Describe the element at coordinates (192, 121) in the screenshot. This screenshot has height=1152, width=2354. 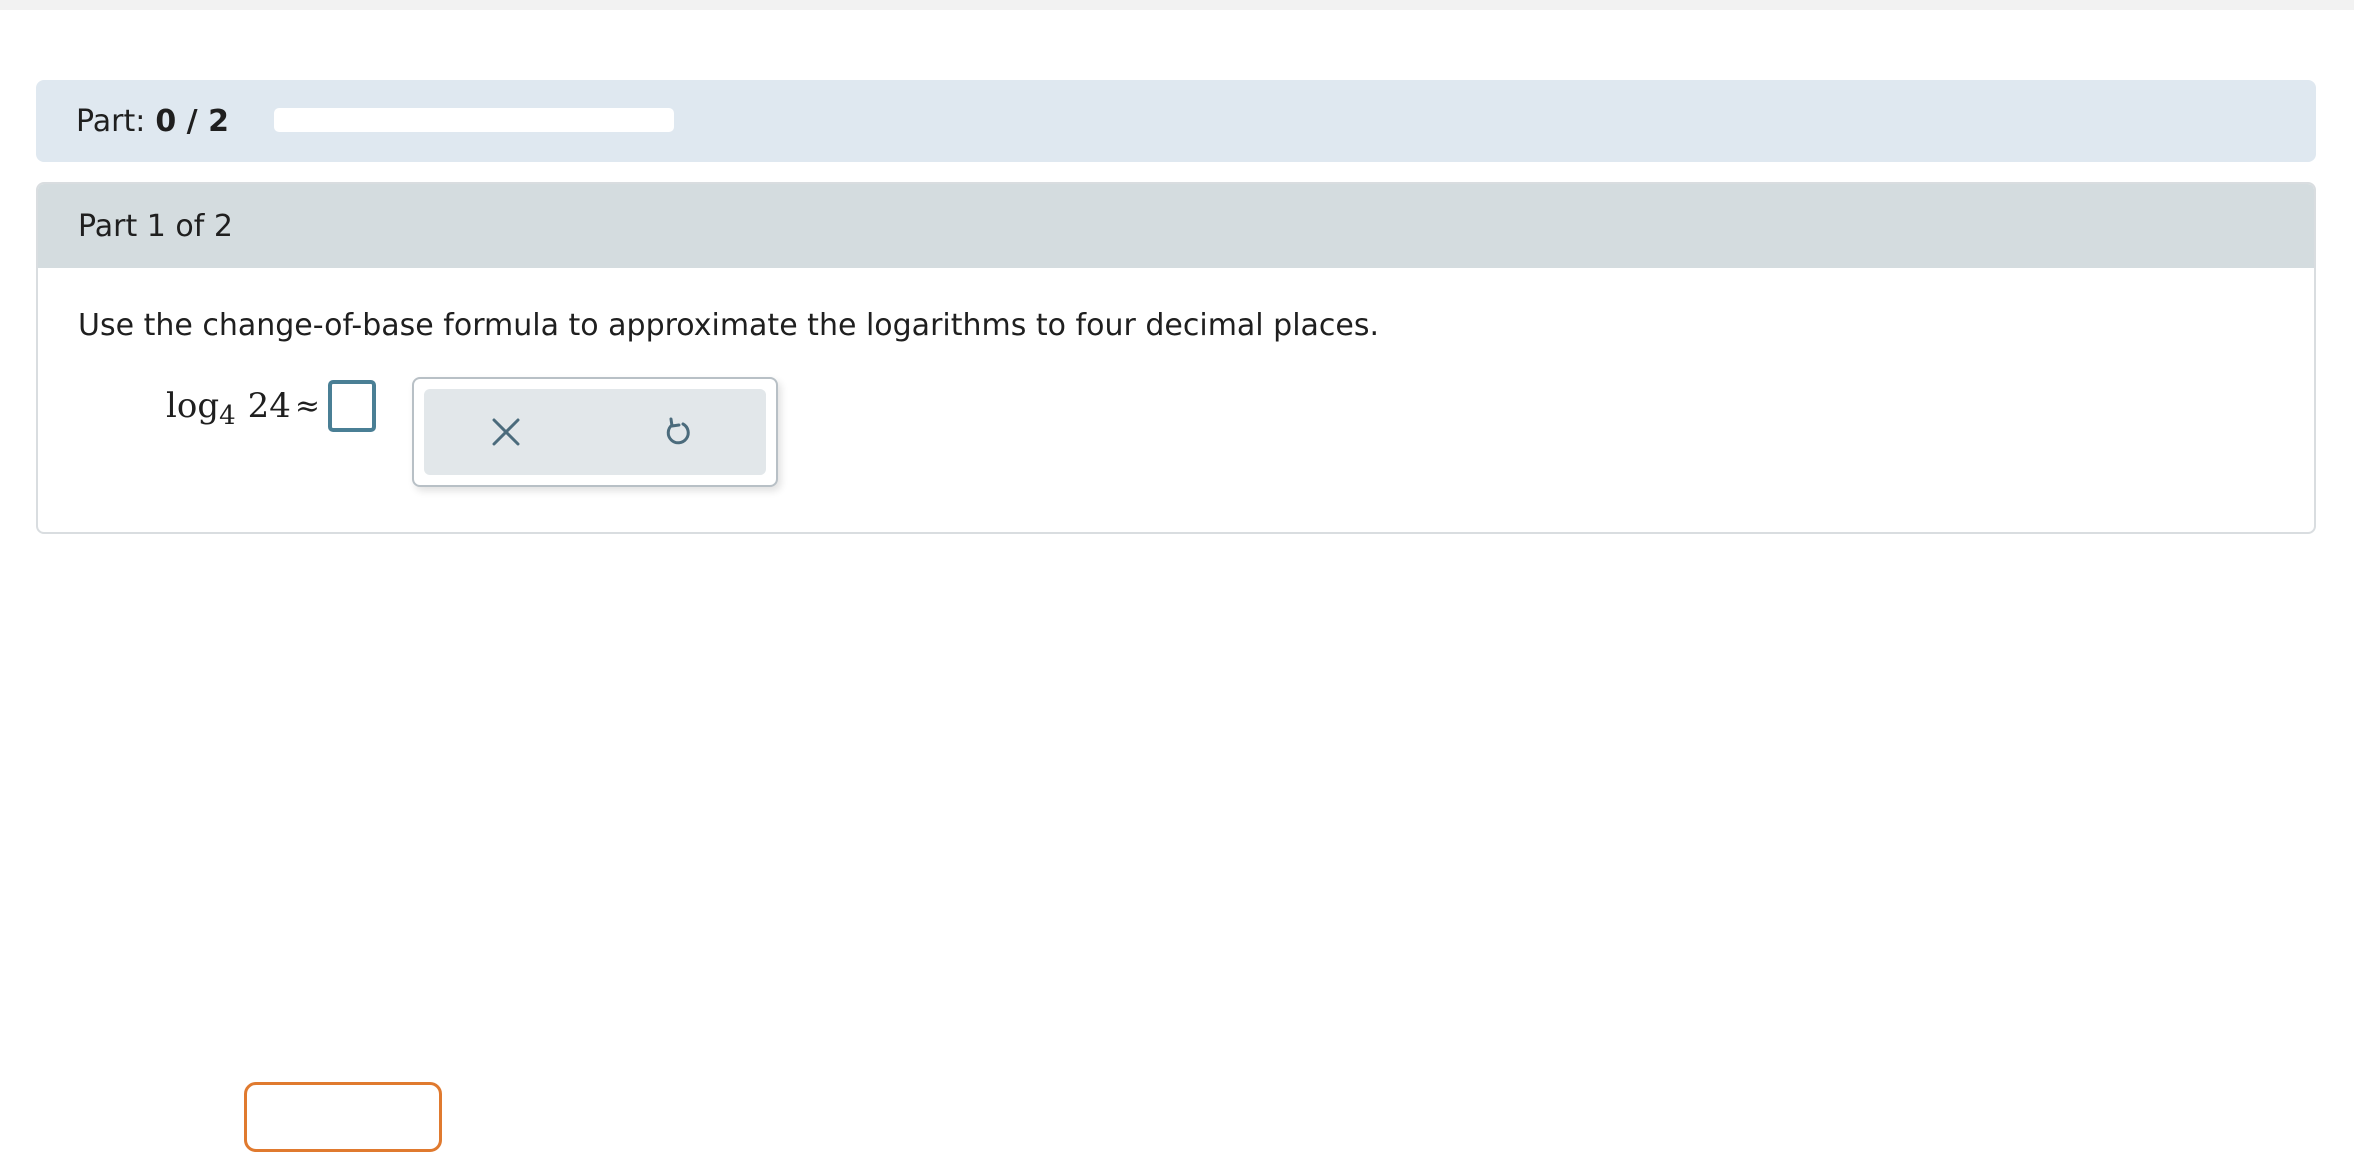
I see `progress-count: 0 / 2` at that location.